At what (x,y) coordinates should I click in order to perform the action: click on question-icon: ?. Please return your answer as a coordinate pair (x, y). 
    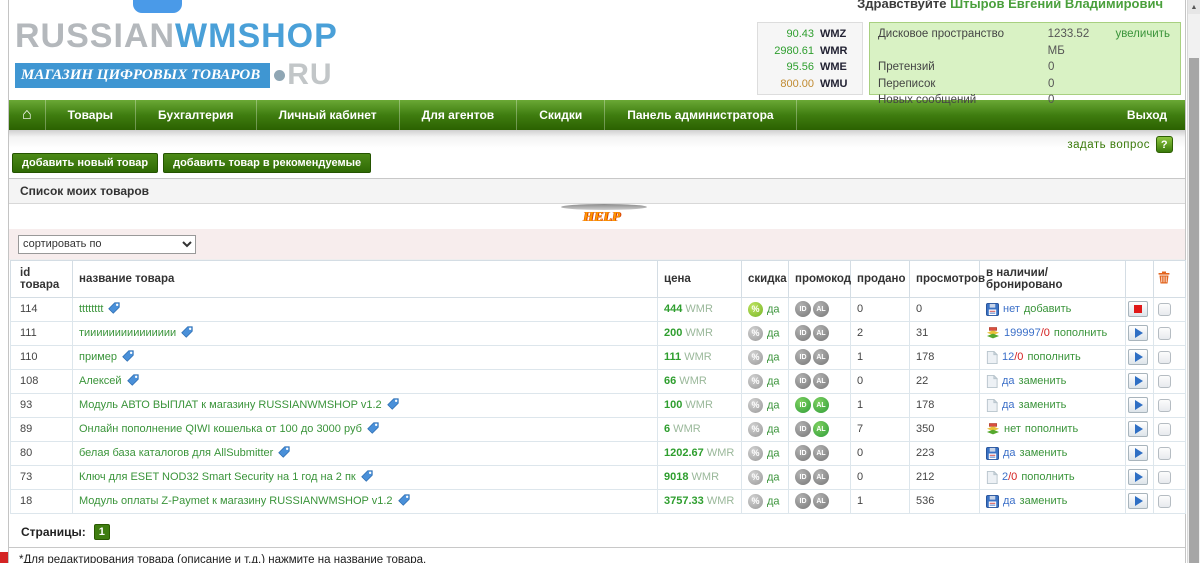
    Looking at the image, I should click on (1164, 144).